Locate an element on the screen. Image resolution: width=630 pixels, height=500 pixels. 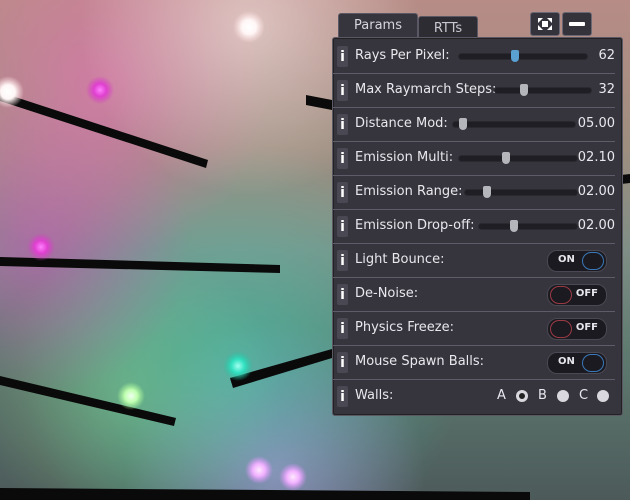
slider-row-rays-per-pixel: i Rays Per Pixel: 62 is located at coordinates (477, 57).